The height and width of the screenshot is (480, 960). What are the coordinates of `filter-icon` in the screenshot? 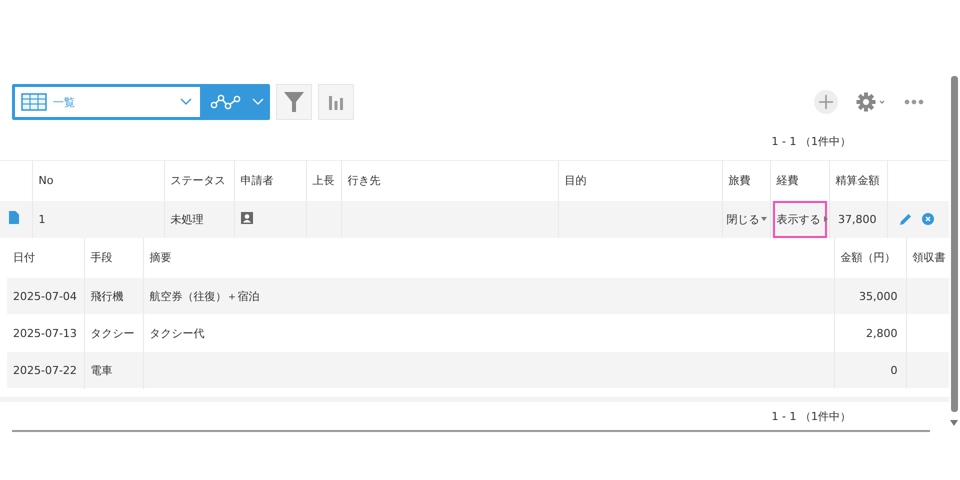 It's located at (294, 102).